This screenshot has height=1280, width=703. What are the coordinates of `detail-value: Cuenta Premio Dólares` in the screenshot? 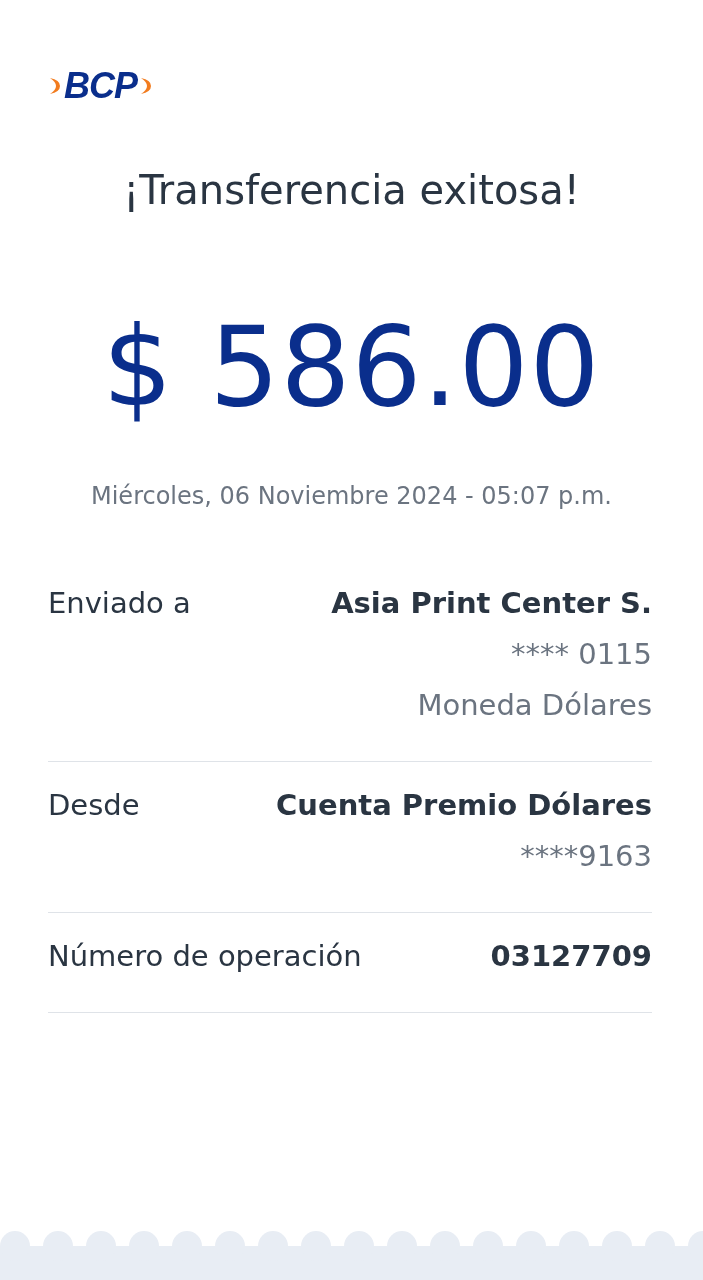 It's located at (464, 805).